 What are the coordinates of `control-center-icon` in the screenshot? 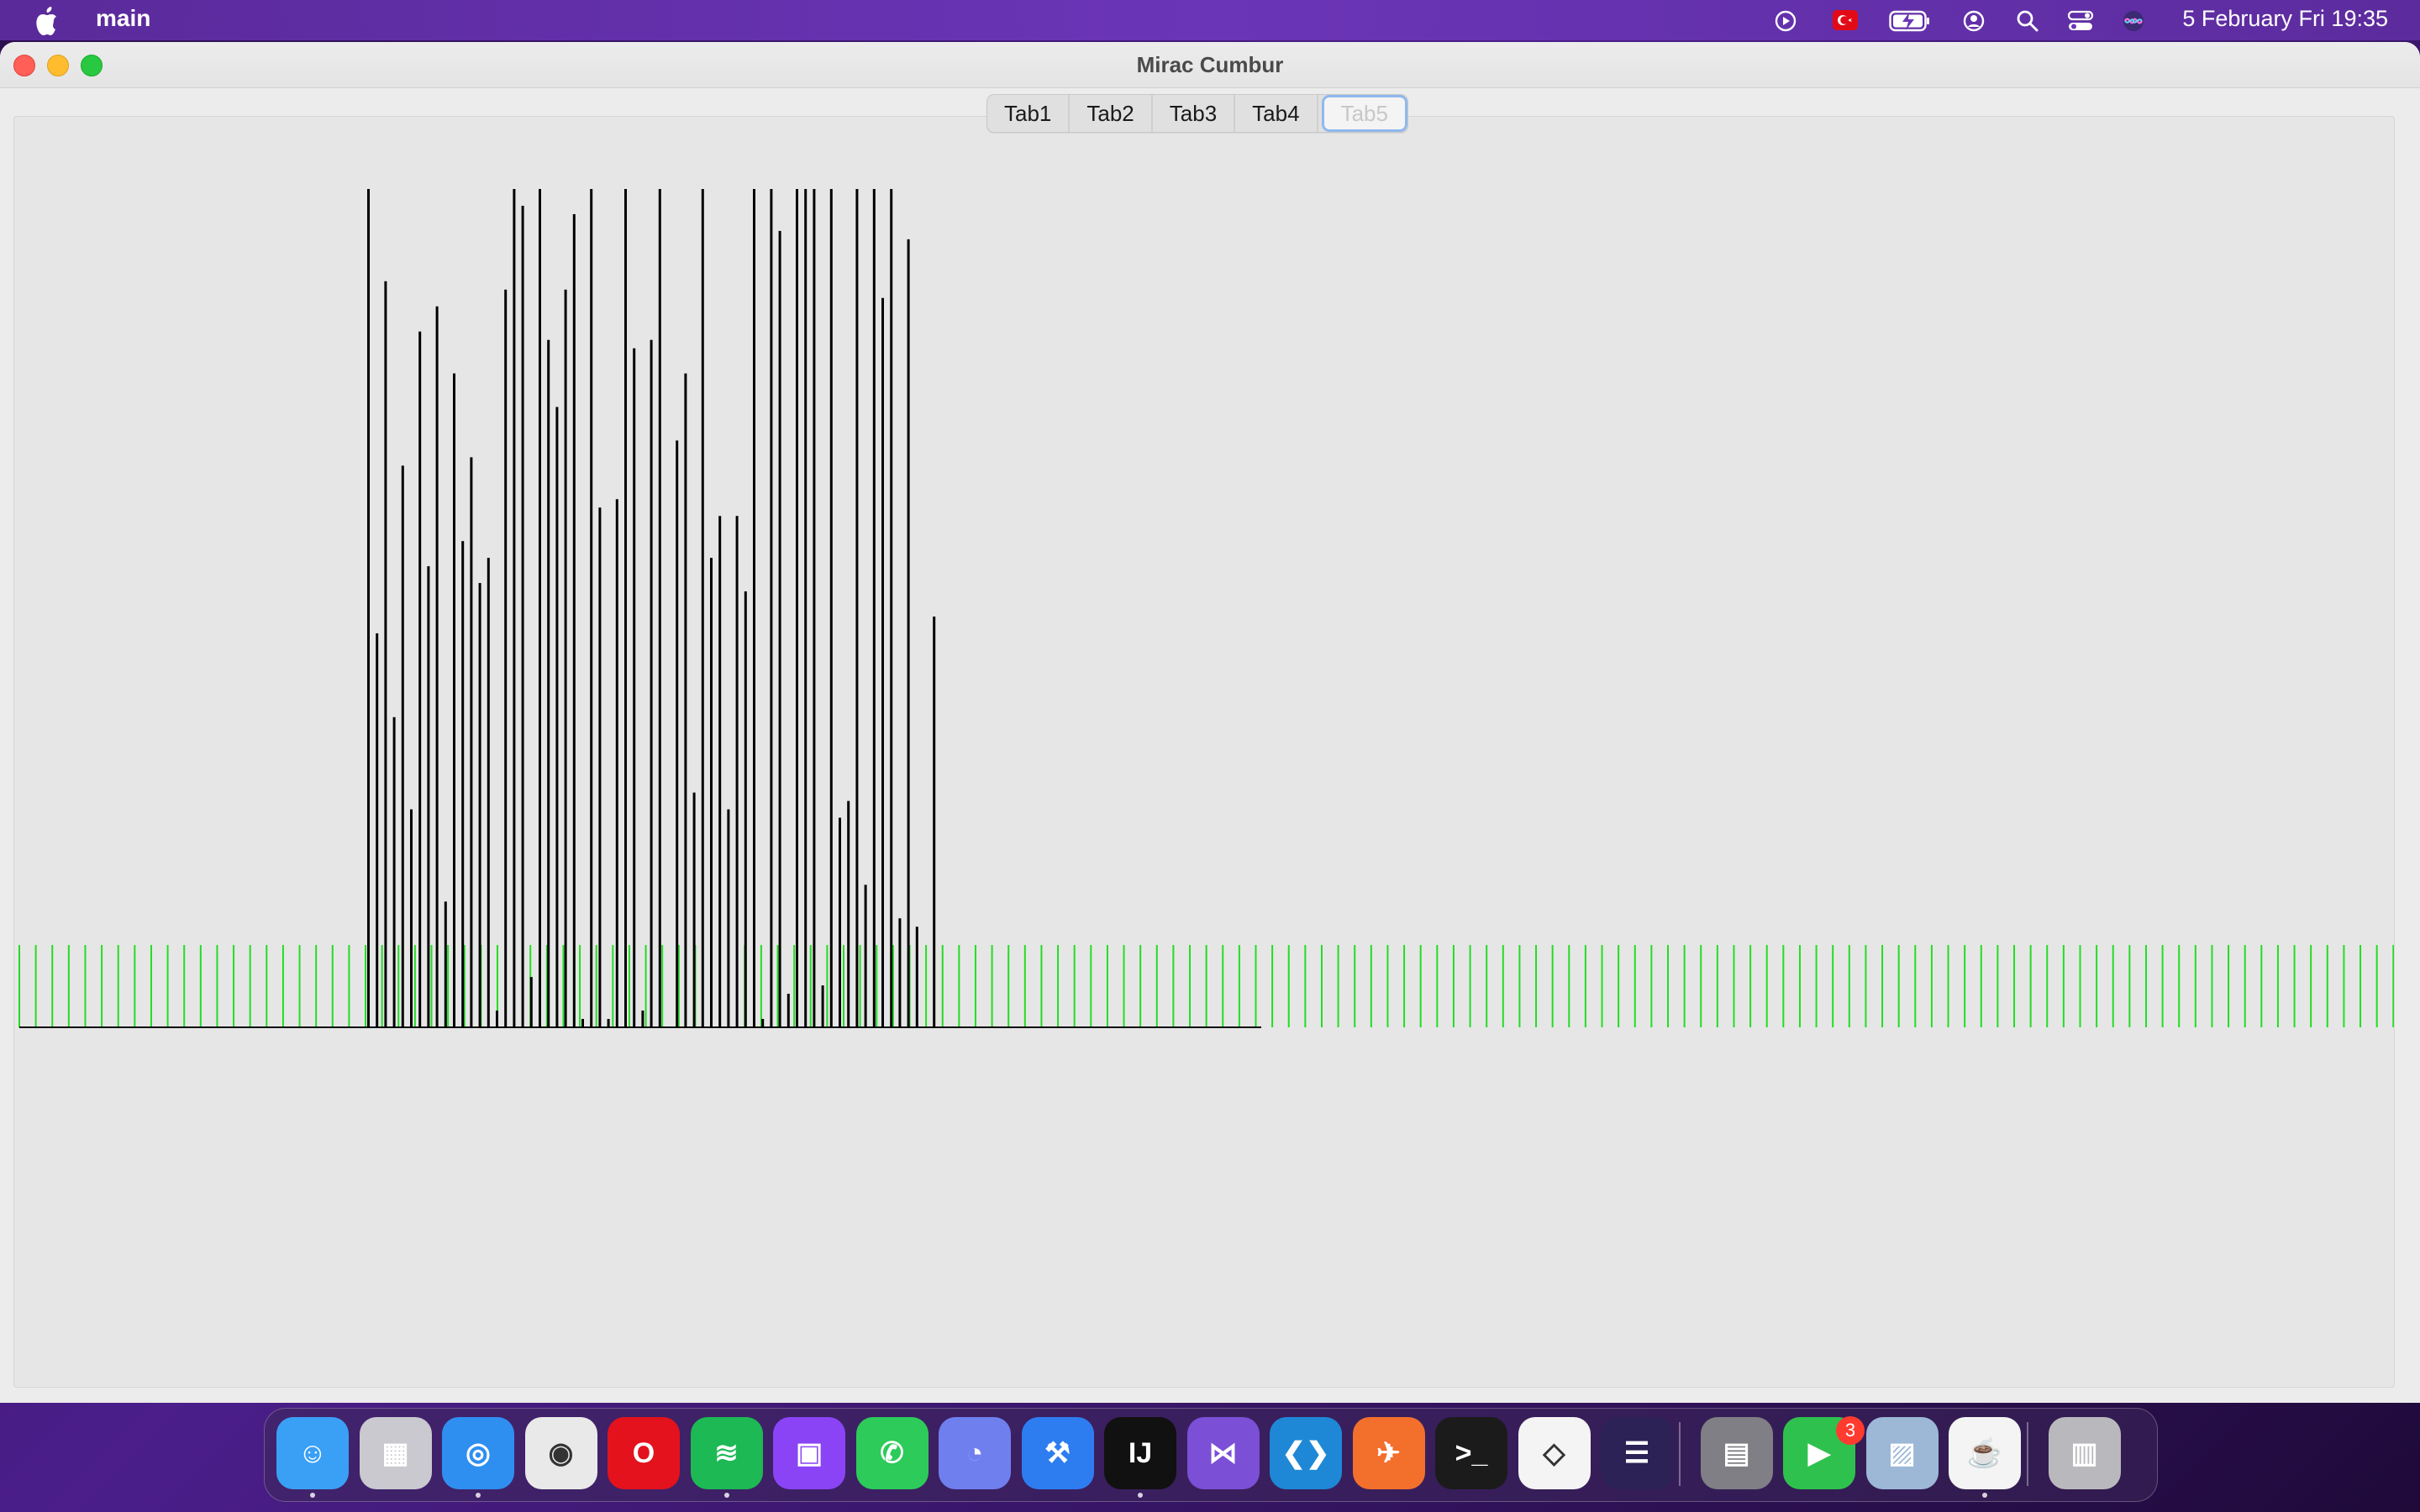 It's located at (2081, 21).